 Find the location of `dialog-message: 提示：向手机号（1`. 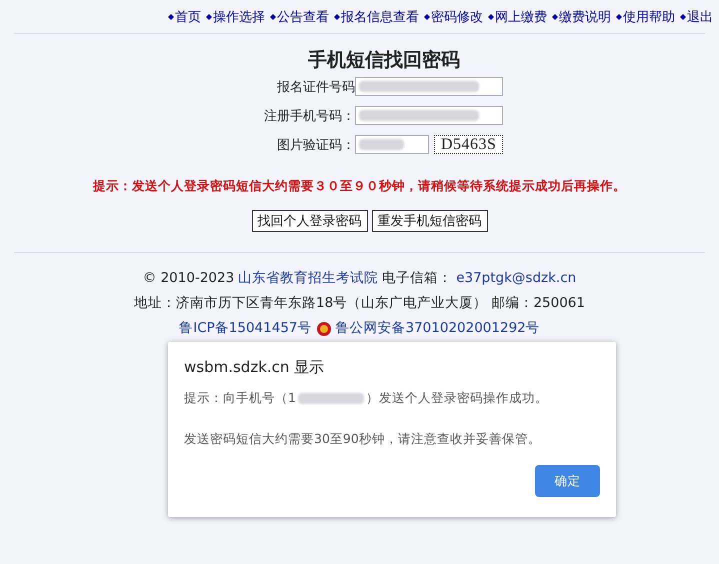

dialog-message: 提示：向手机号（1 is located at coordinates (240, 398).